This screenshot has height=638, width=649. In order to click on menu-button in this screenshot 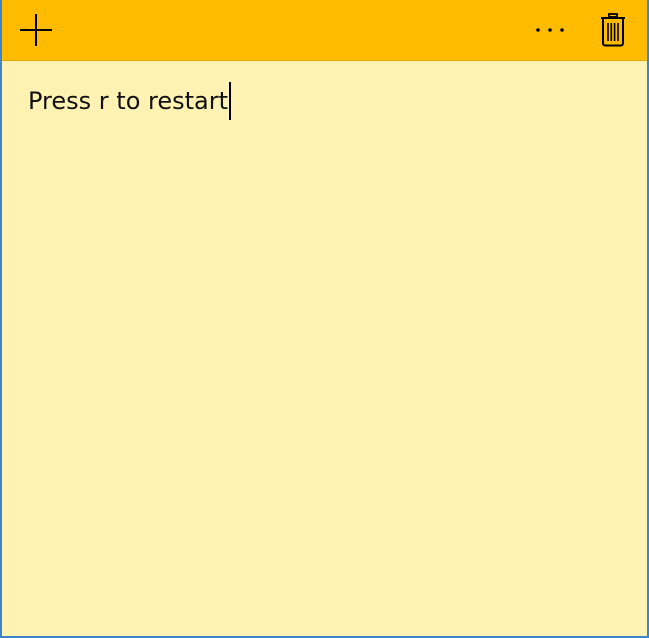, I will do `click(550, 30)`.